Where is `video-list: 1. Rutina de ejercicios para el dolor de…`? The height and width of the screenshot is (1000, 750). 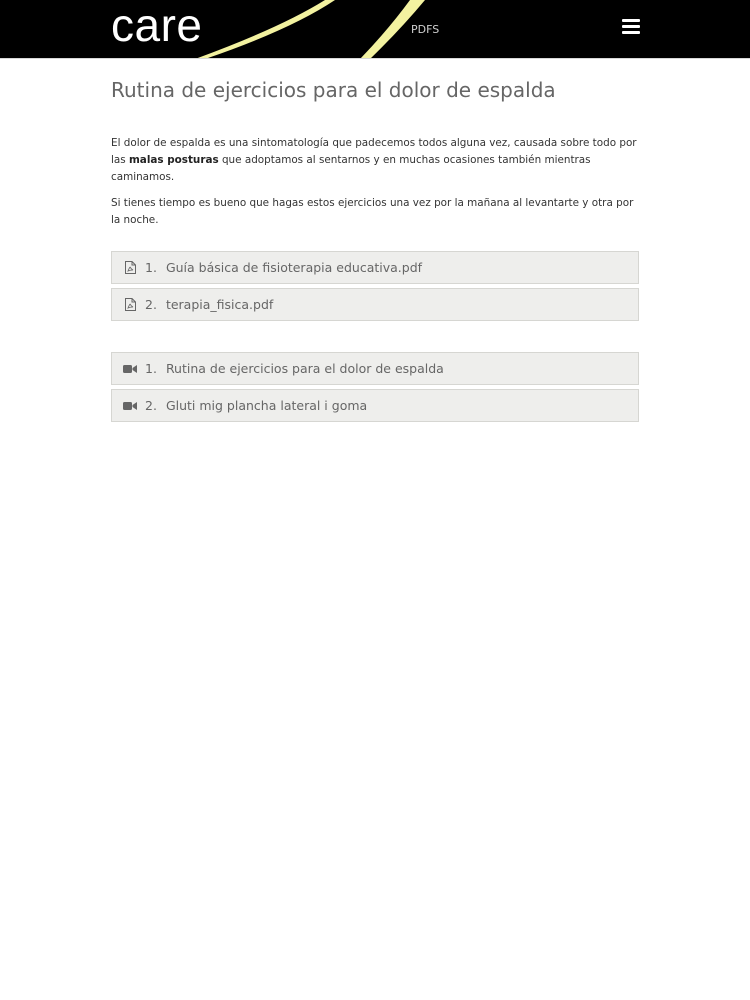 video-list: 1. Rutina de ejercicios para el dolor de… is located at coordinates (375, 387).